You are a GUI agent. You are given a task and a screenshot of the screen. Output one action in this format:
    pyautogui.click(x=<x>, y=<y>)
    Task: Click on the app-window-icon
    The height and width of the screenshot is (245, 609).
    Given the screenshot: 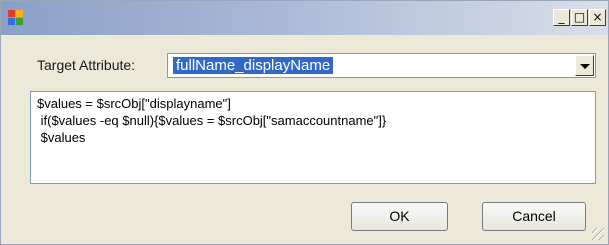 What is the action you would take?
    pyautogui.click(x=16, y=18)
    